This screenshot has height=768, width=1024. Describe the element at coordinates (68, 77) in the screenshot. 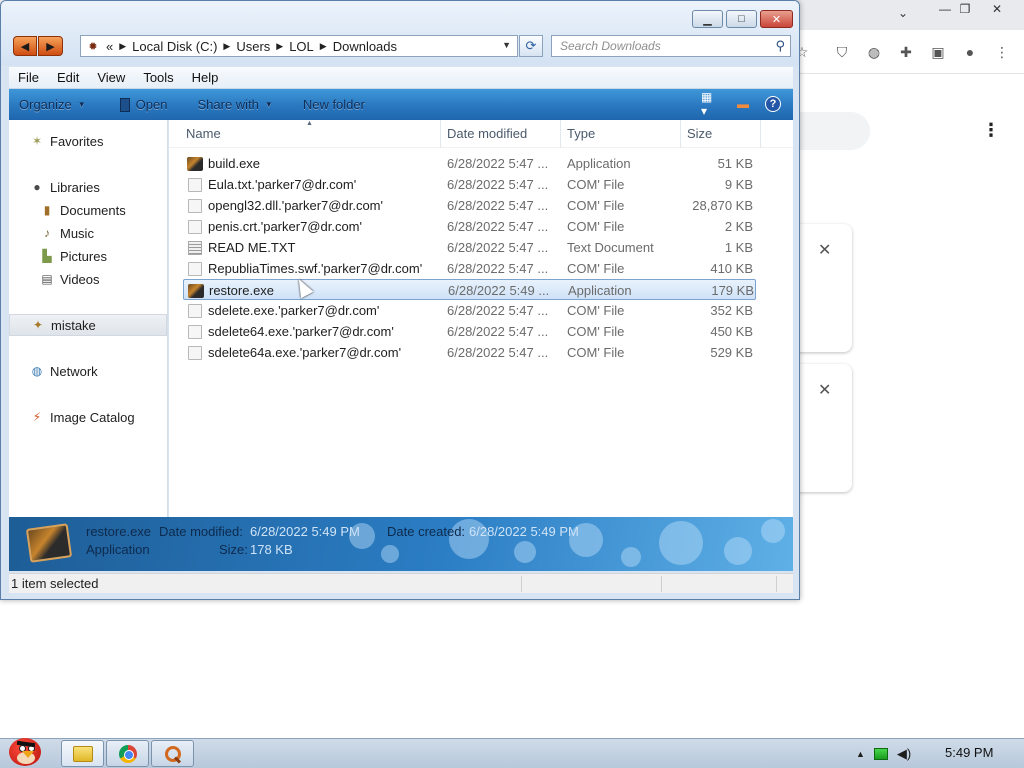

I see `menu-edit: Edit` at that location.